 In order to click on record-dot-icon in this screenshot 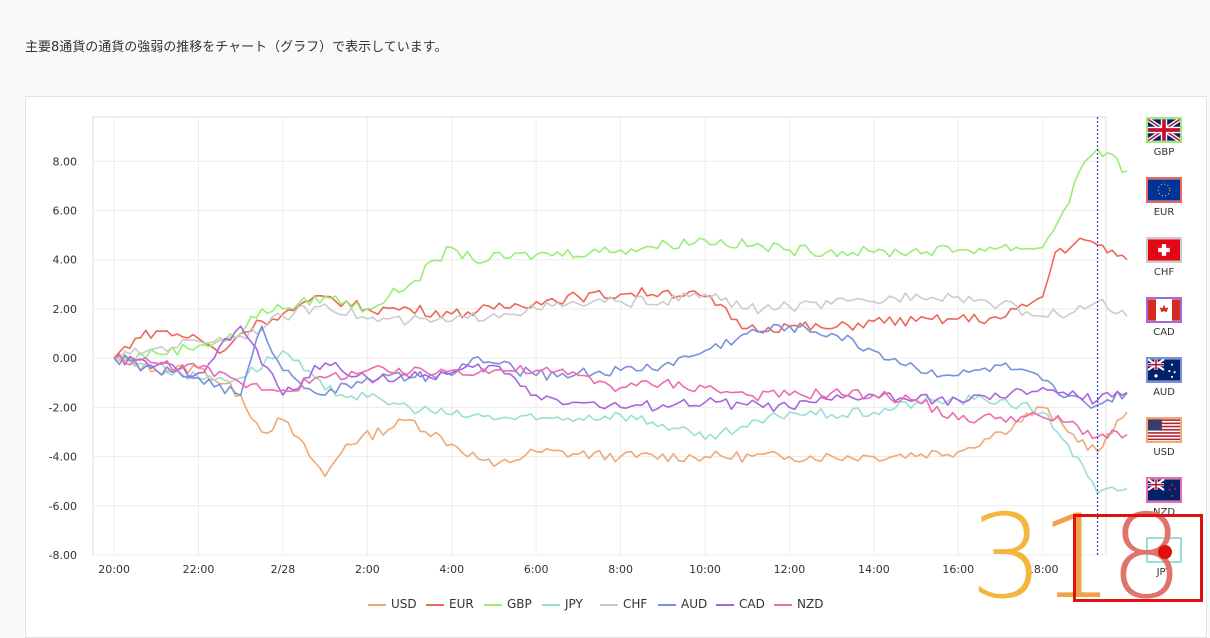, I will do `click(1165, 552)`.